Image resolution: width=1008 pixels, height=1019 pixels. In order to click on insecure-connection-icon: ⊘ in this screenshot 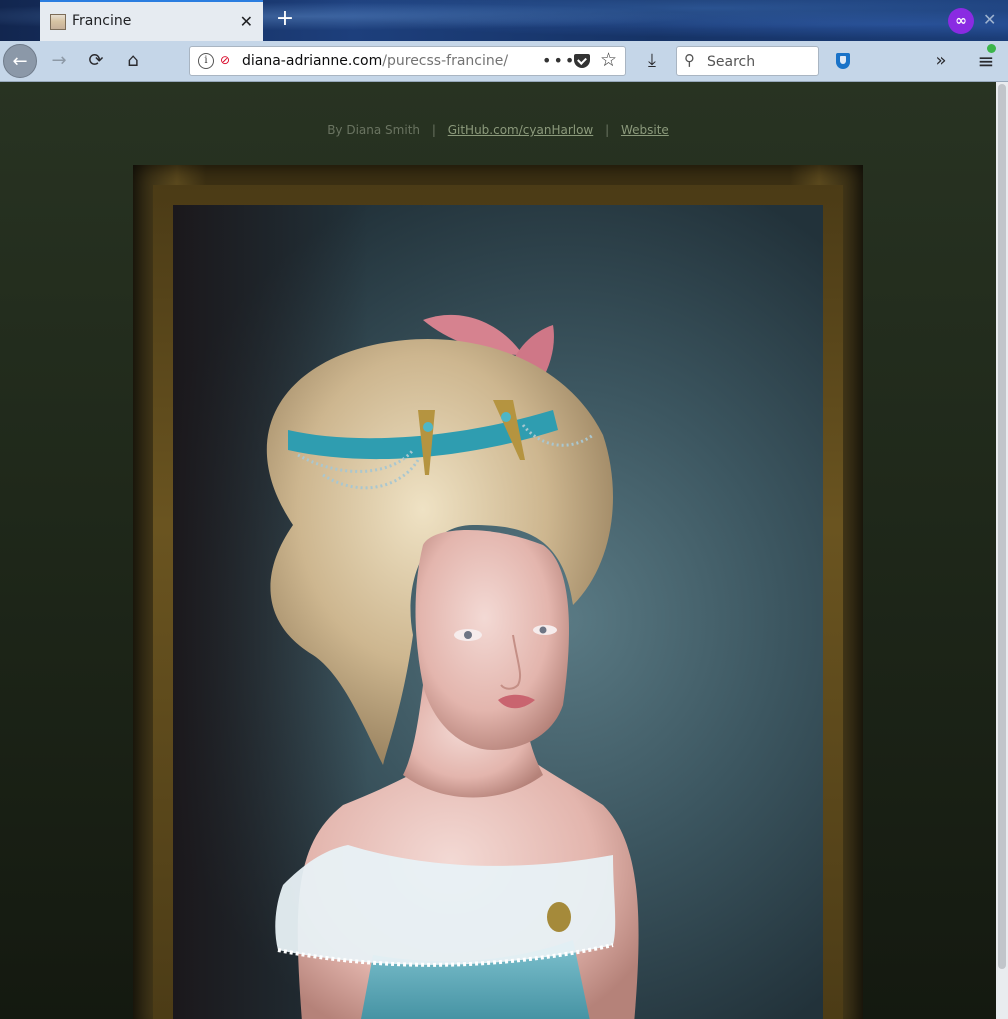, I will do `click(227, 60)`.